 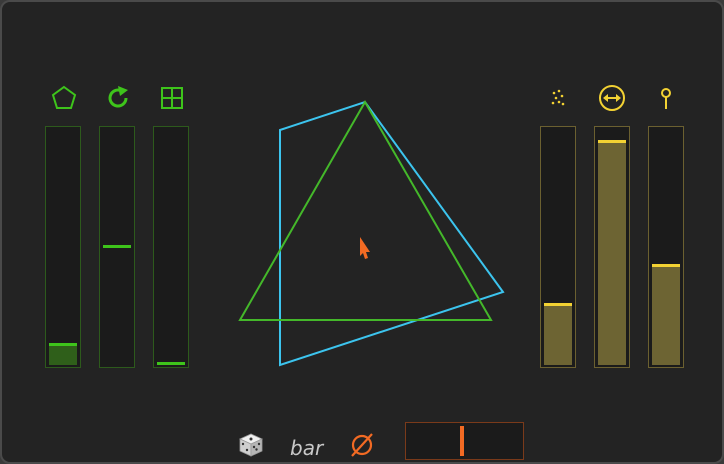 I want to click on pin-slider-fill, so click(x=666, y=315).